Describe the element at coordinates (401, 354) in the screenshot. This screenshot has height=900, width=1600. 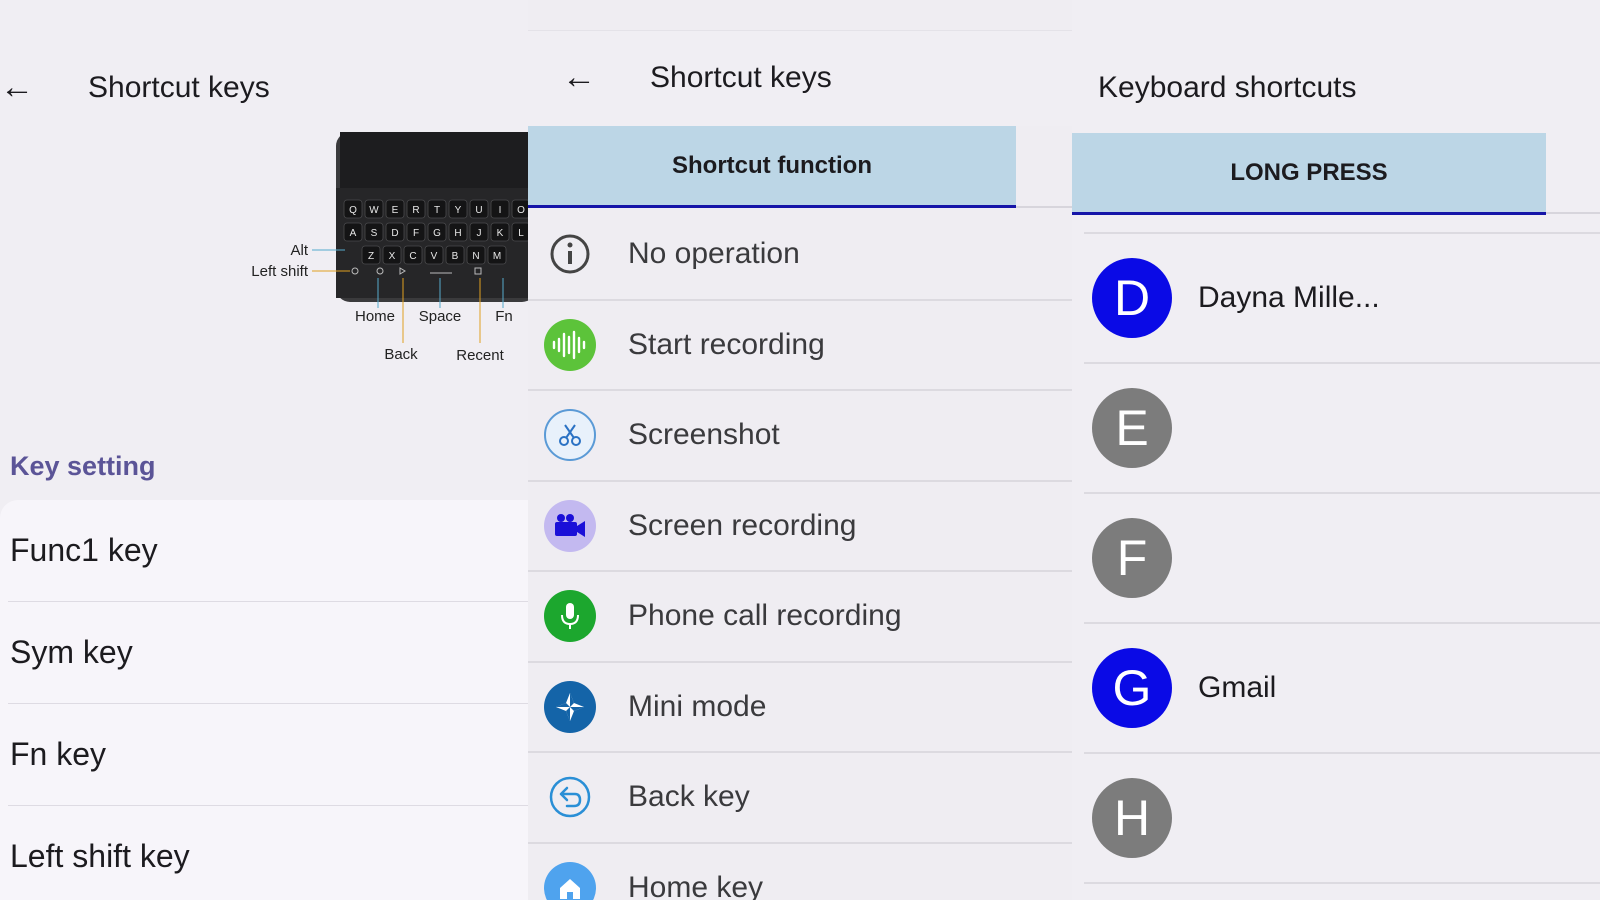
I see `kb-label-back: Back` at that location.